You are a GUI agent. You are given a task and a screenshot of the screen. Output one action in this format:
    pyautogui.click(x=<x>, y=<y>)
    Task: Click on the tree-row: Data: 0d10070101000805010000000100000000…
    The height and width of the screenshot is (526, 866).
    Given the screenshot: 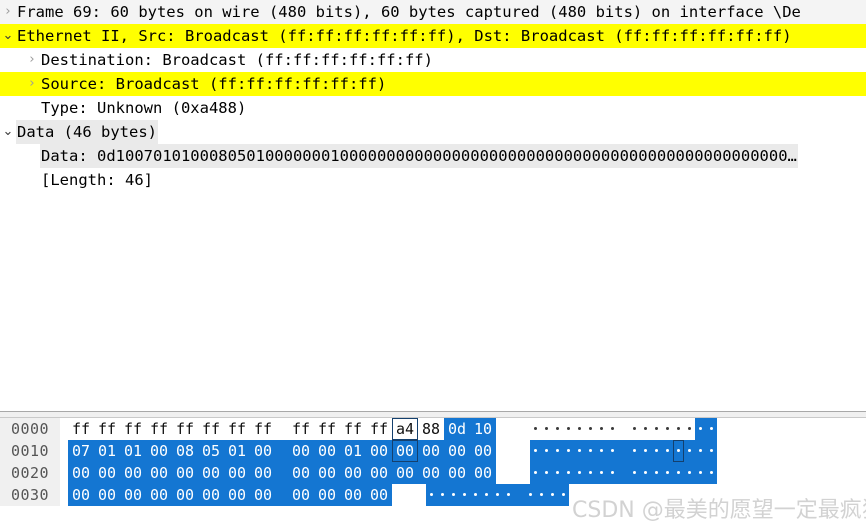 What is the action you would take?
    pyautogui.click(x=433, y=156)
    